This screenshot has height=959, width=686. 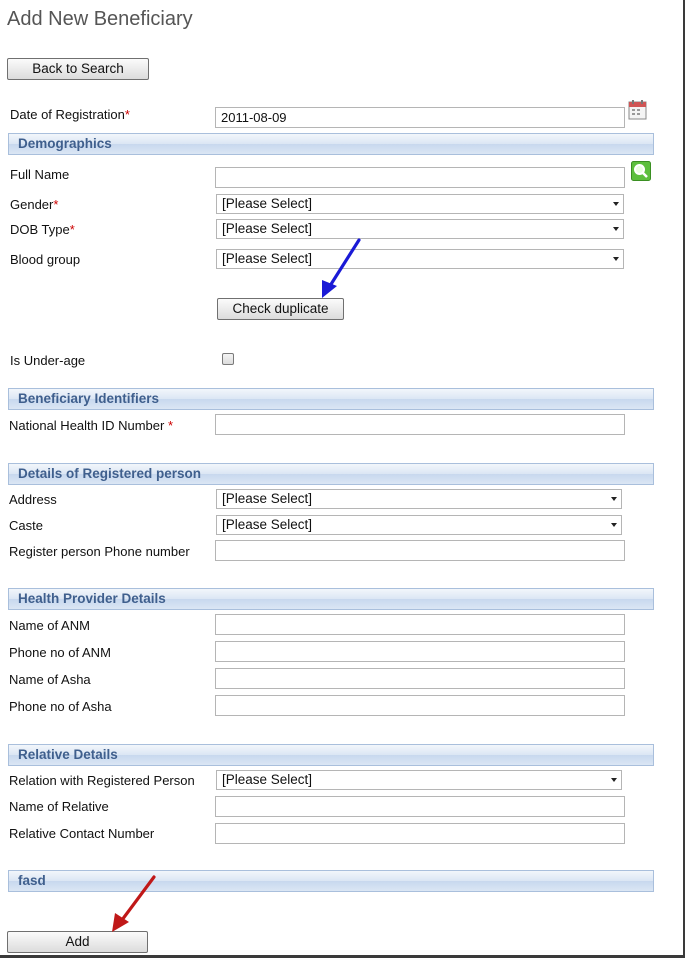 I want to click on address-label: Address, so click(x=33, y=499).